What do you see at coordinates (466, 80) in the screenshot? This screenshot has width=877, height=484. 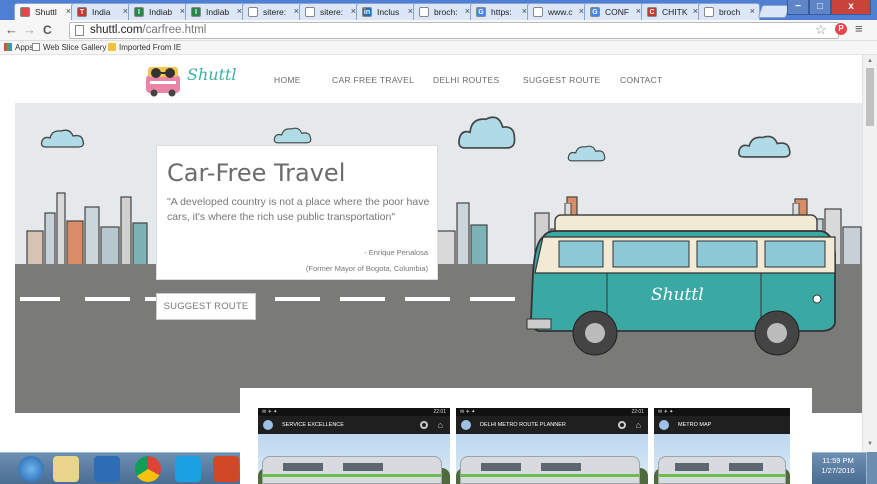 I see `nav-delhi-routes: DELHI ROUTES` at bounding box center [466, 80].